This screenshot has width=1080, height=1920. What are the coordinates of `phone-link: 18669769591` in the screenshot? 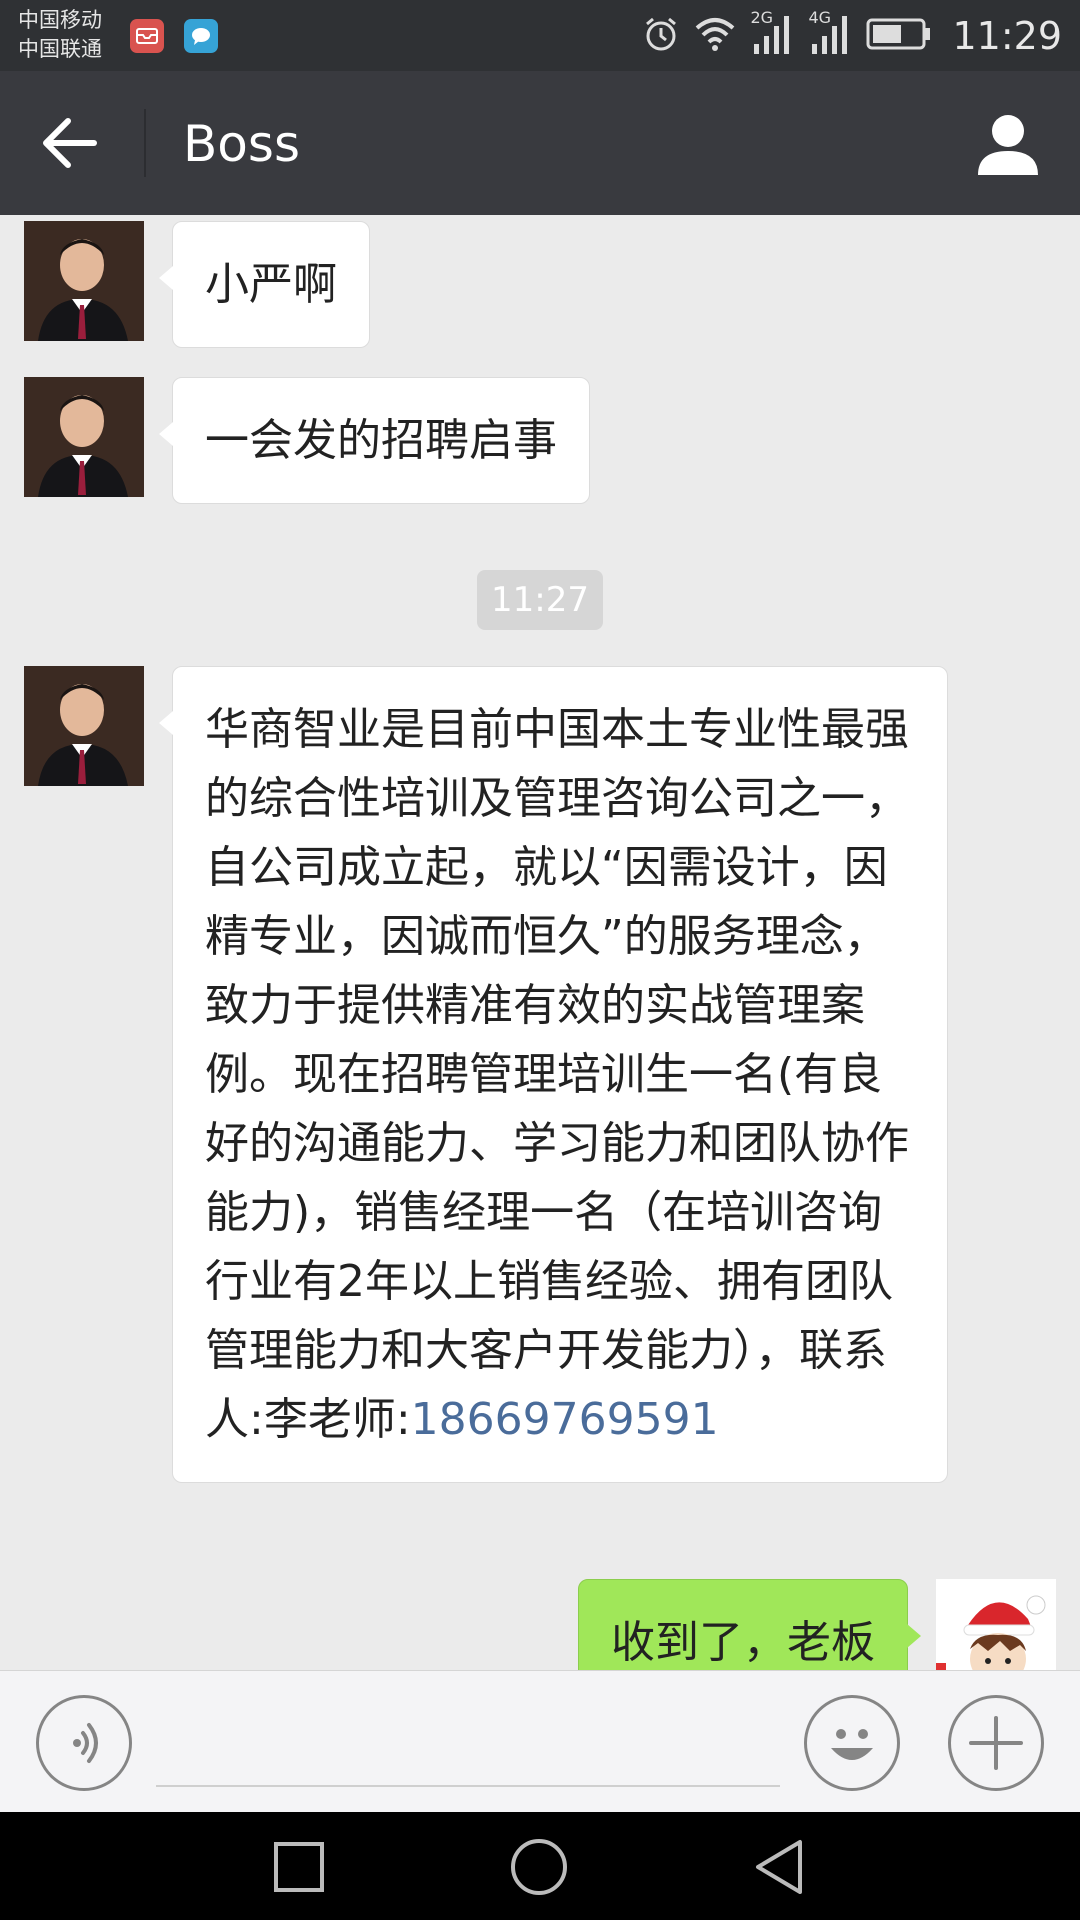 It's located at (565, 1419).